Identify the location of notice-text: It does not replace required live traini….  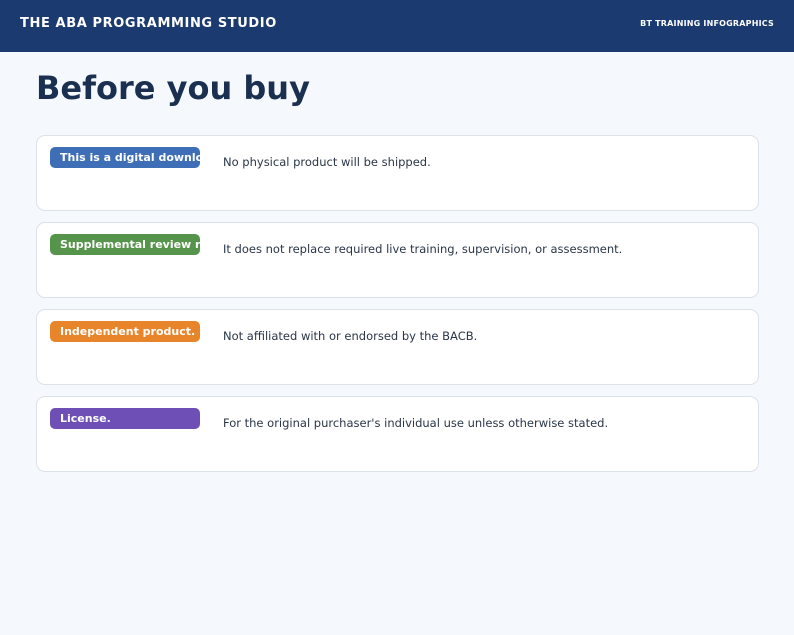
(423, 249).